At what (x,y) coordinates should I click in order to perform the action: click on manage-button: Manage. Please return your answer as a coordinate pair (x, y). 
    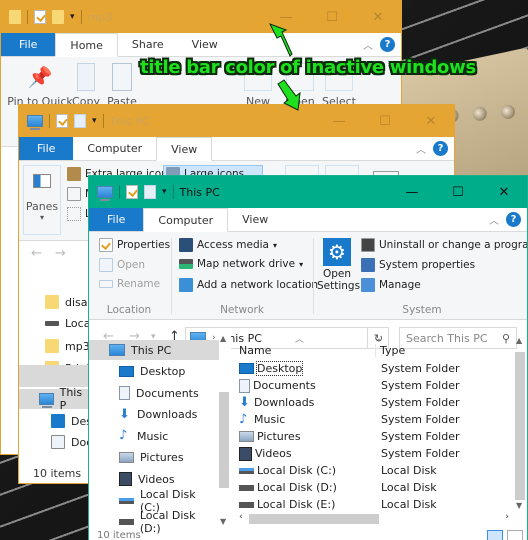
    Looking at the image, I should click on (391, 285).